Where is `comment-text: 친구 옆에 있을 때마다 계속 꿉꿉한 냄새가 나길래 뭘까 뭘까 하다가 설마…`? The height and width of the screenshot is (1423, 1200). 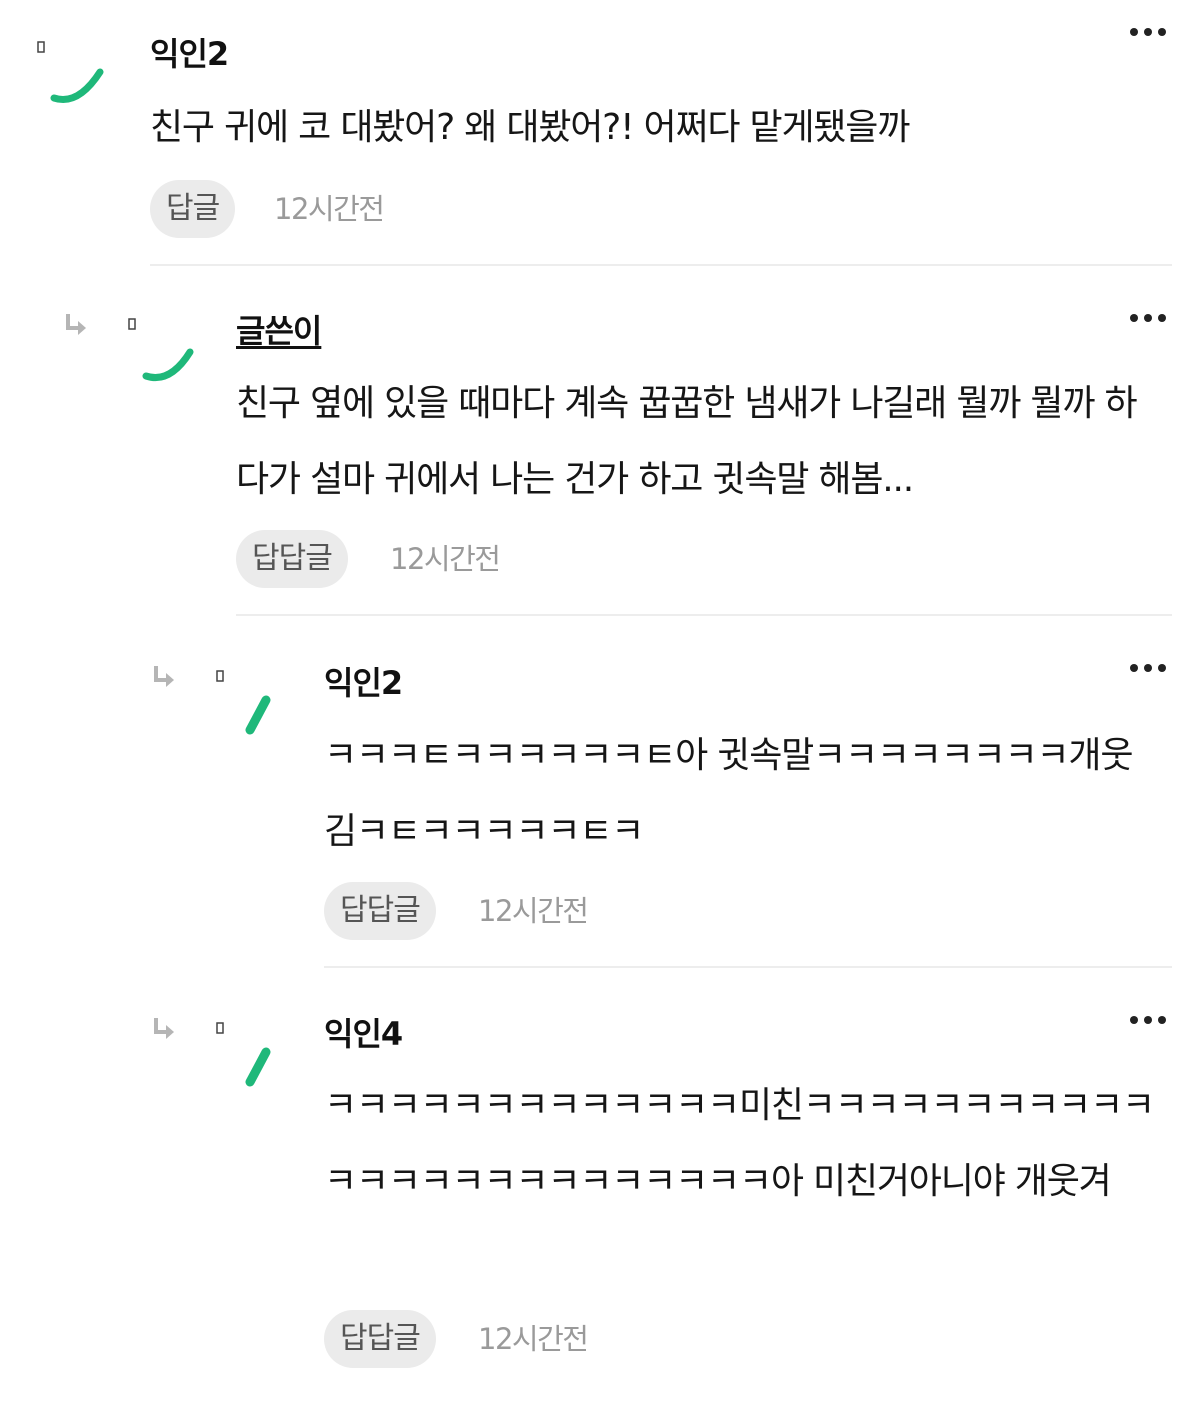
comment-text: 친구 옆에 있을 때마다 계속 꿉꿉한 냄새가 나길래 뭘까 뭘까 하다가 설마… is located at coordinates (687, 441).